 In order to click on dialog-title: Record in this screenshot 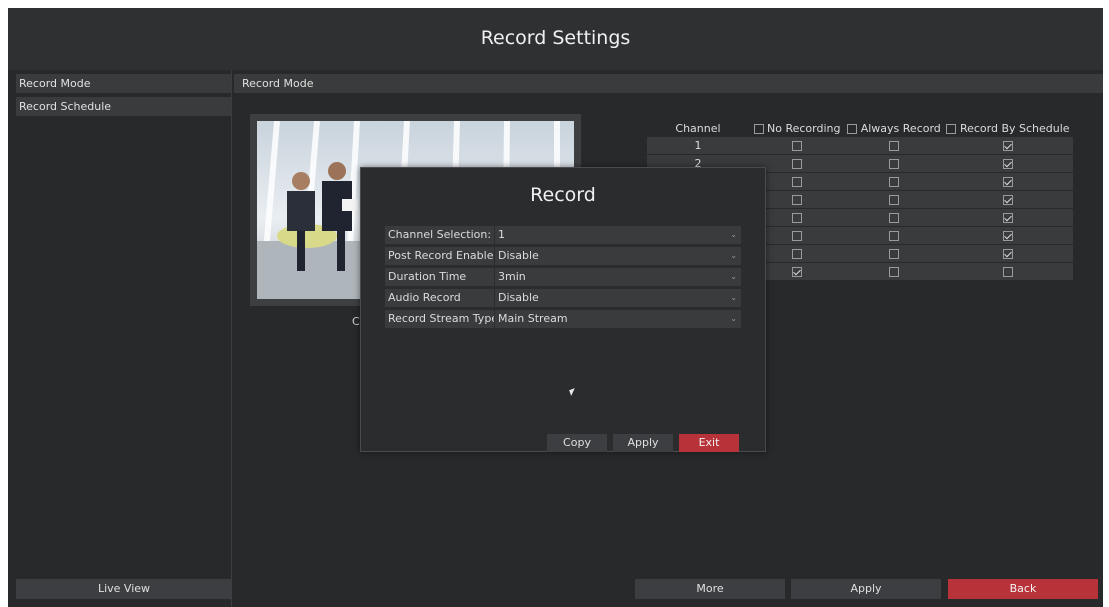, I will do `click(563, 195)`.